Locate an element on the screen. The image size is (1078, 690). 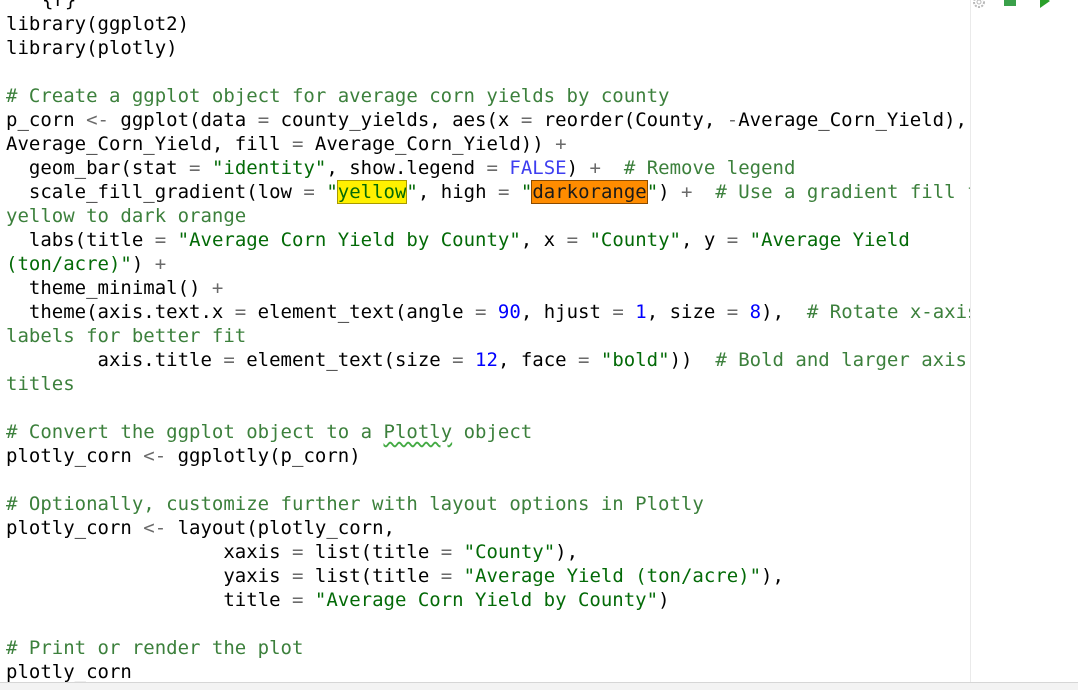
code-line: {r} is located at coordinates (41, 6).